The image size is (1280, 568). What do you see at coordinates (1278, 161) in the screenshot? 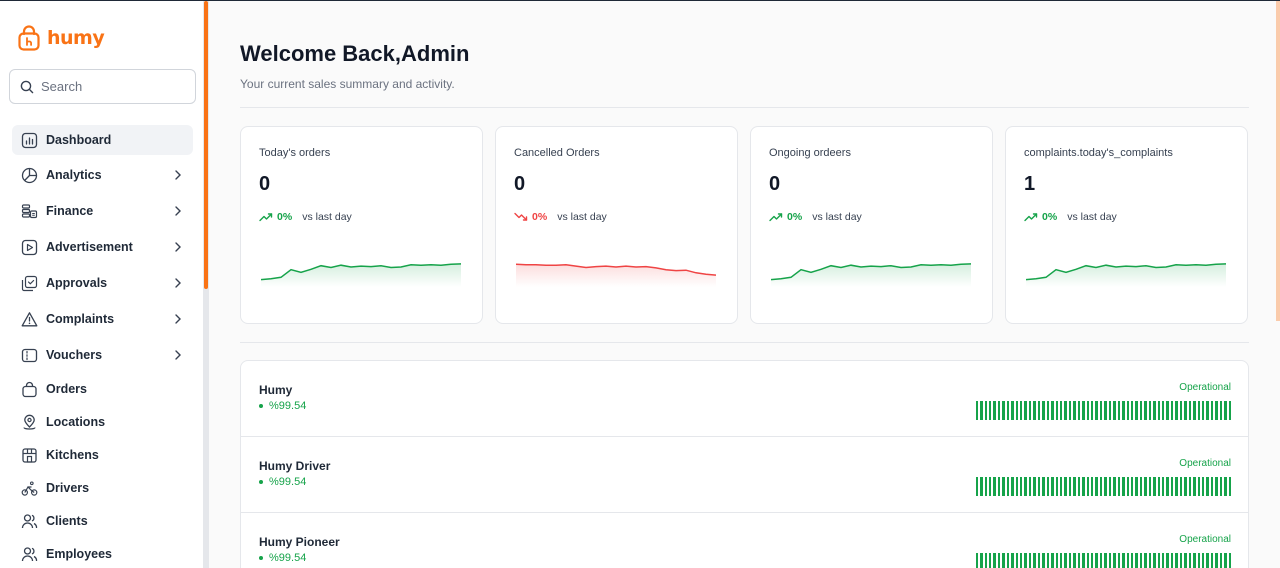
I see `main-scrollbar` at bounding box center [1278, 161].